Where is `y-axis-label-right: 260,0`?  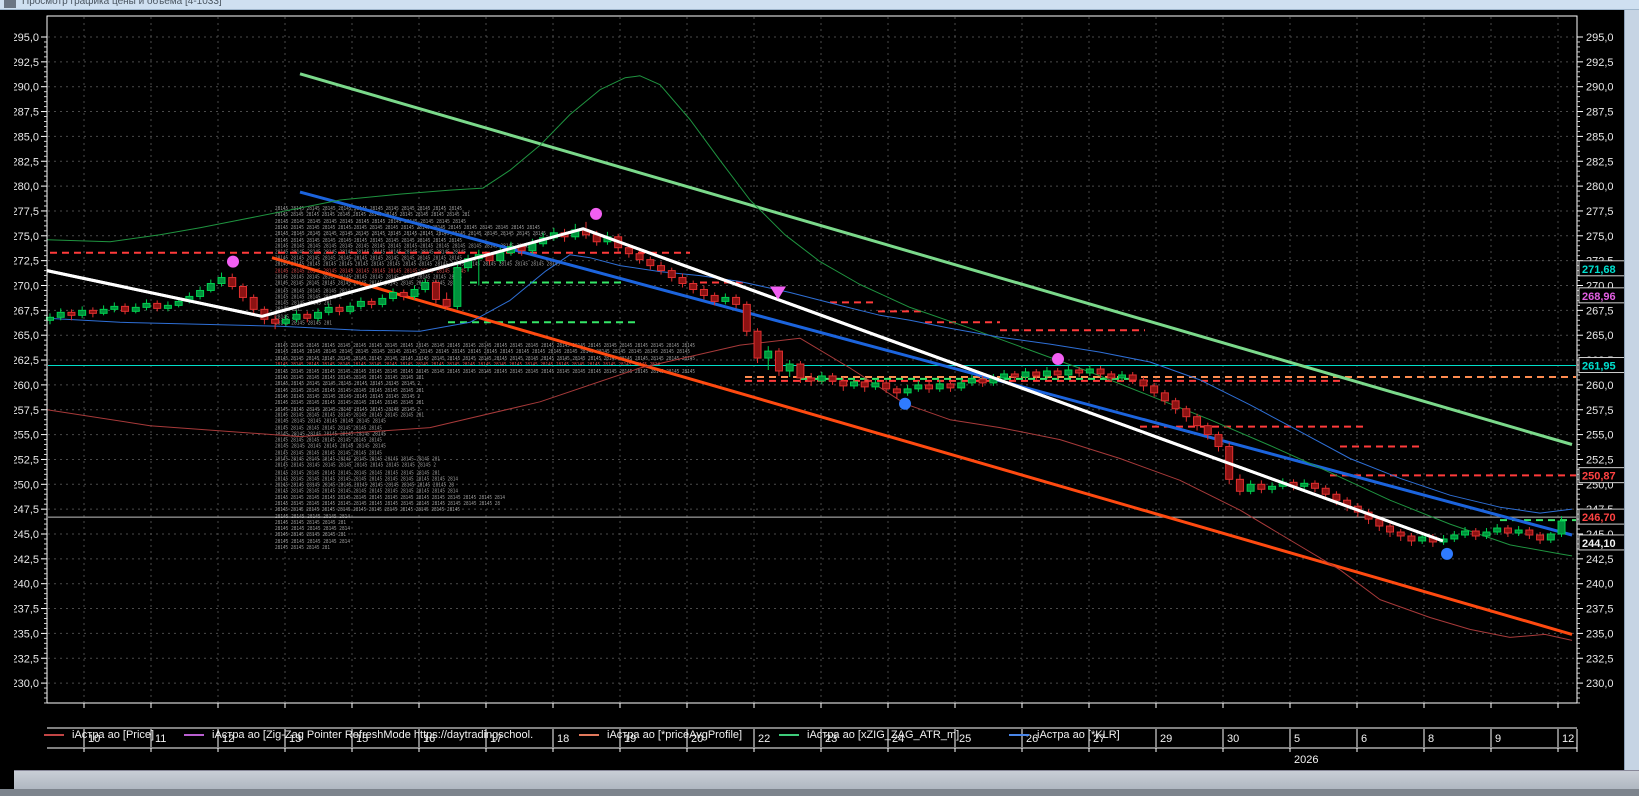 y-axis-label-right: 260,0 is located at coordinates (1600, 386).